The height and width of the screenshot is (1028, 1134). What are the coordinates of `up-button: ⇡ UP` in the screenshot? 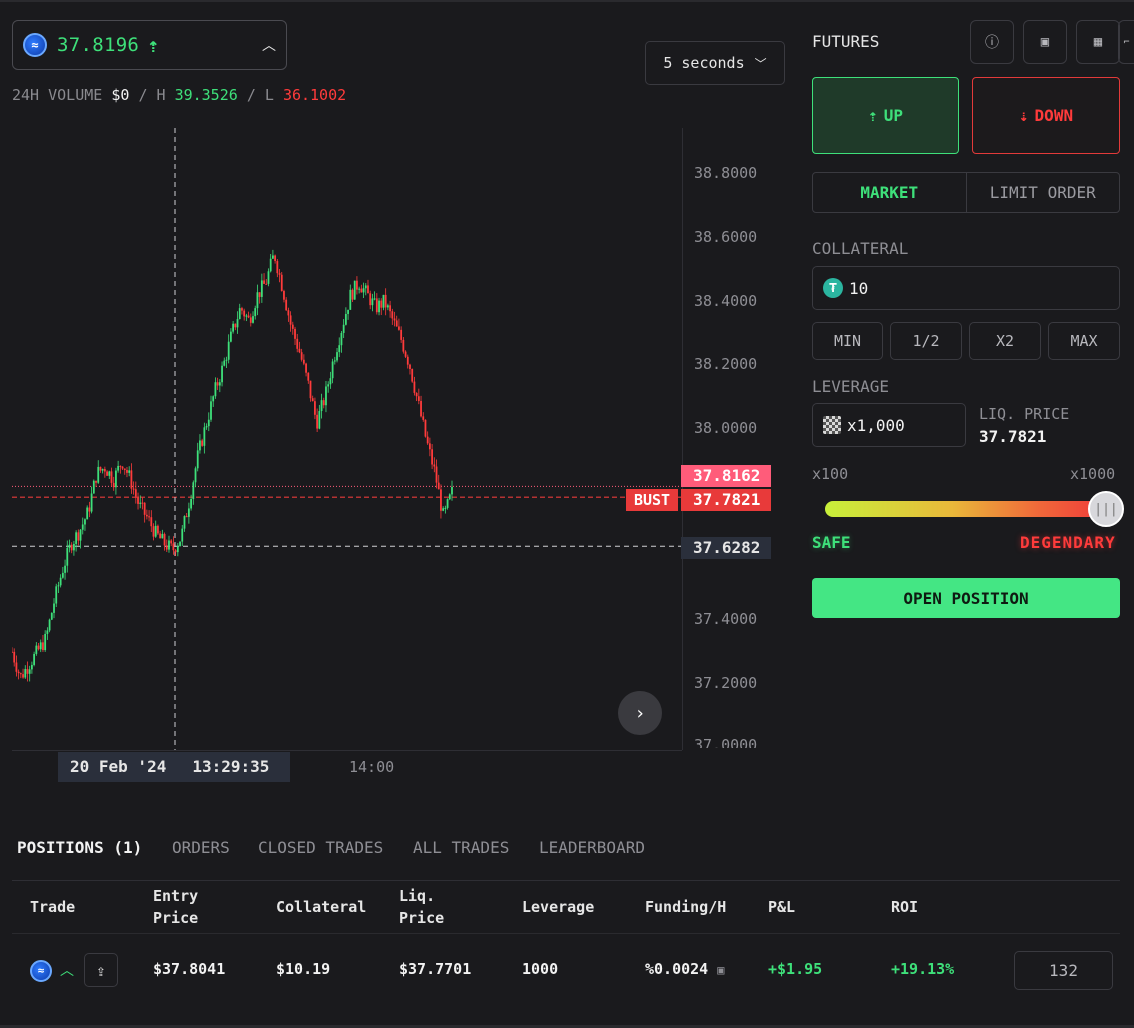 It's located at (885, 115).